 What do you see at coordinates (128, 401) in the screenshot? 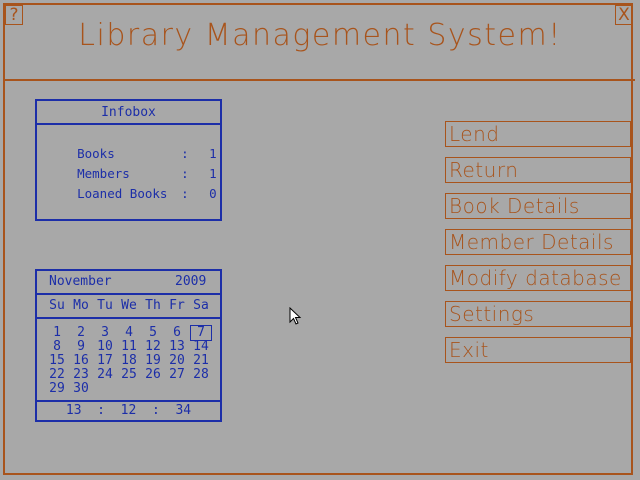
I see `calendar-time-divider` at bounding box center [128, 401].